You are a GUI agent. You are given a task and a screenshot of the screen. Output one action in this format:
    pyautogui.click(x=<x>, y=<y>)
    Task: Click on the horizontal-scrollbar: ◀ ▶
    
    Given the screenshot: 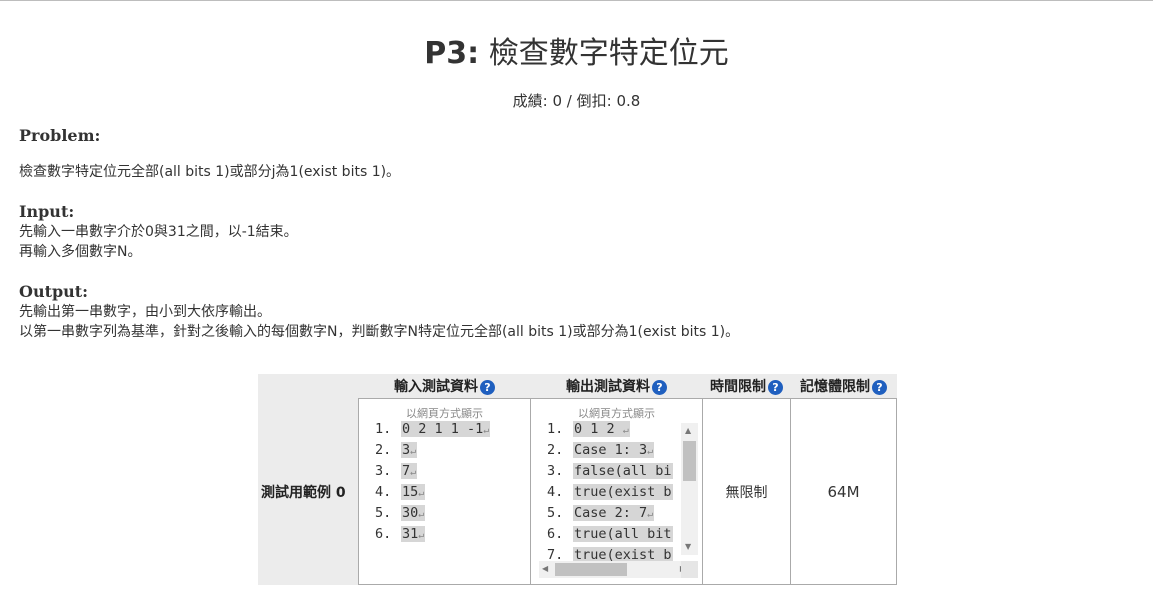 What is the action you would take?
    pyautogui.click(x=614, y=569)
    